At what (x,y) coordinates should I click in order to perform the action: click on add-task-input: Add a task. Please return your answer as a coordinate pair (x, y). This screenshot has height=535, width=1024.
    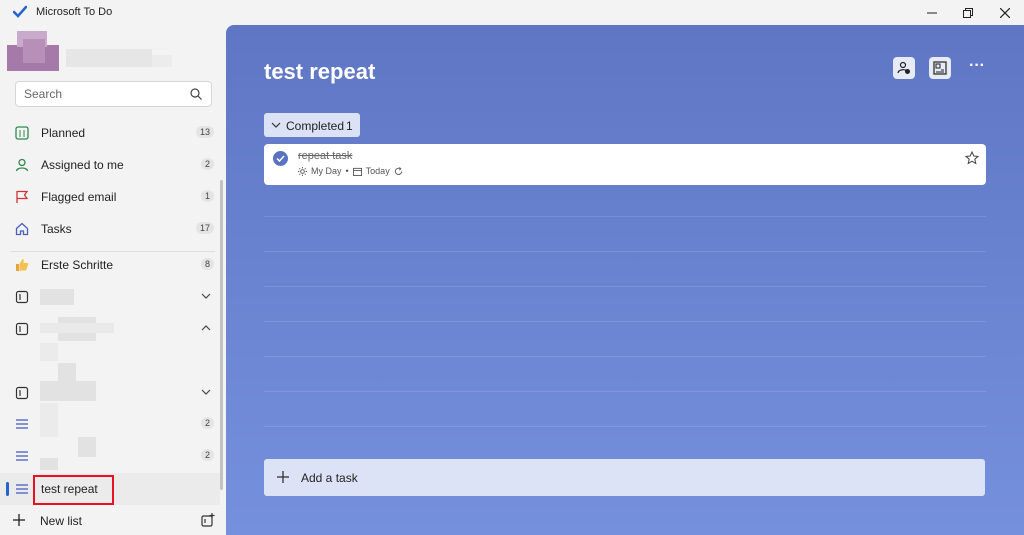
    Looking at the image, I should click on (624, 477).